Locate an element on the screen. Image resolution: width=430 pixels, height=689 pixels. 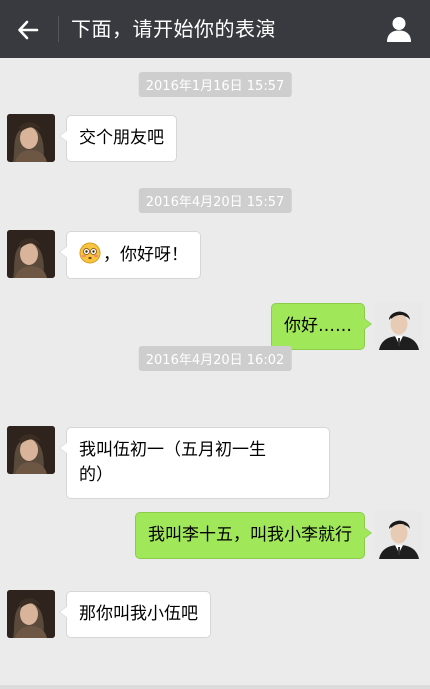
message-bubble-received: ，你好呀！ is located at coordinates (130, 255).